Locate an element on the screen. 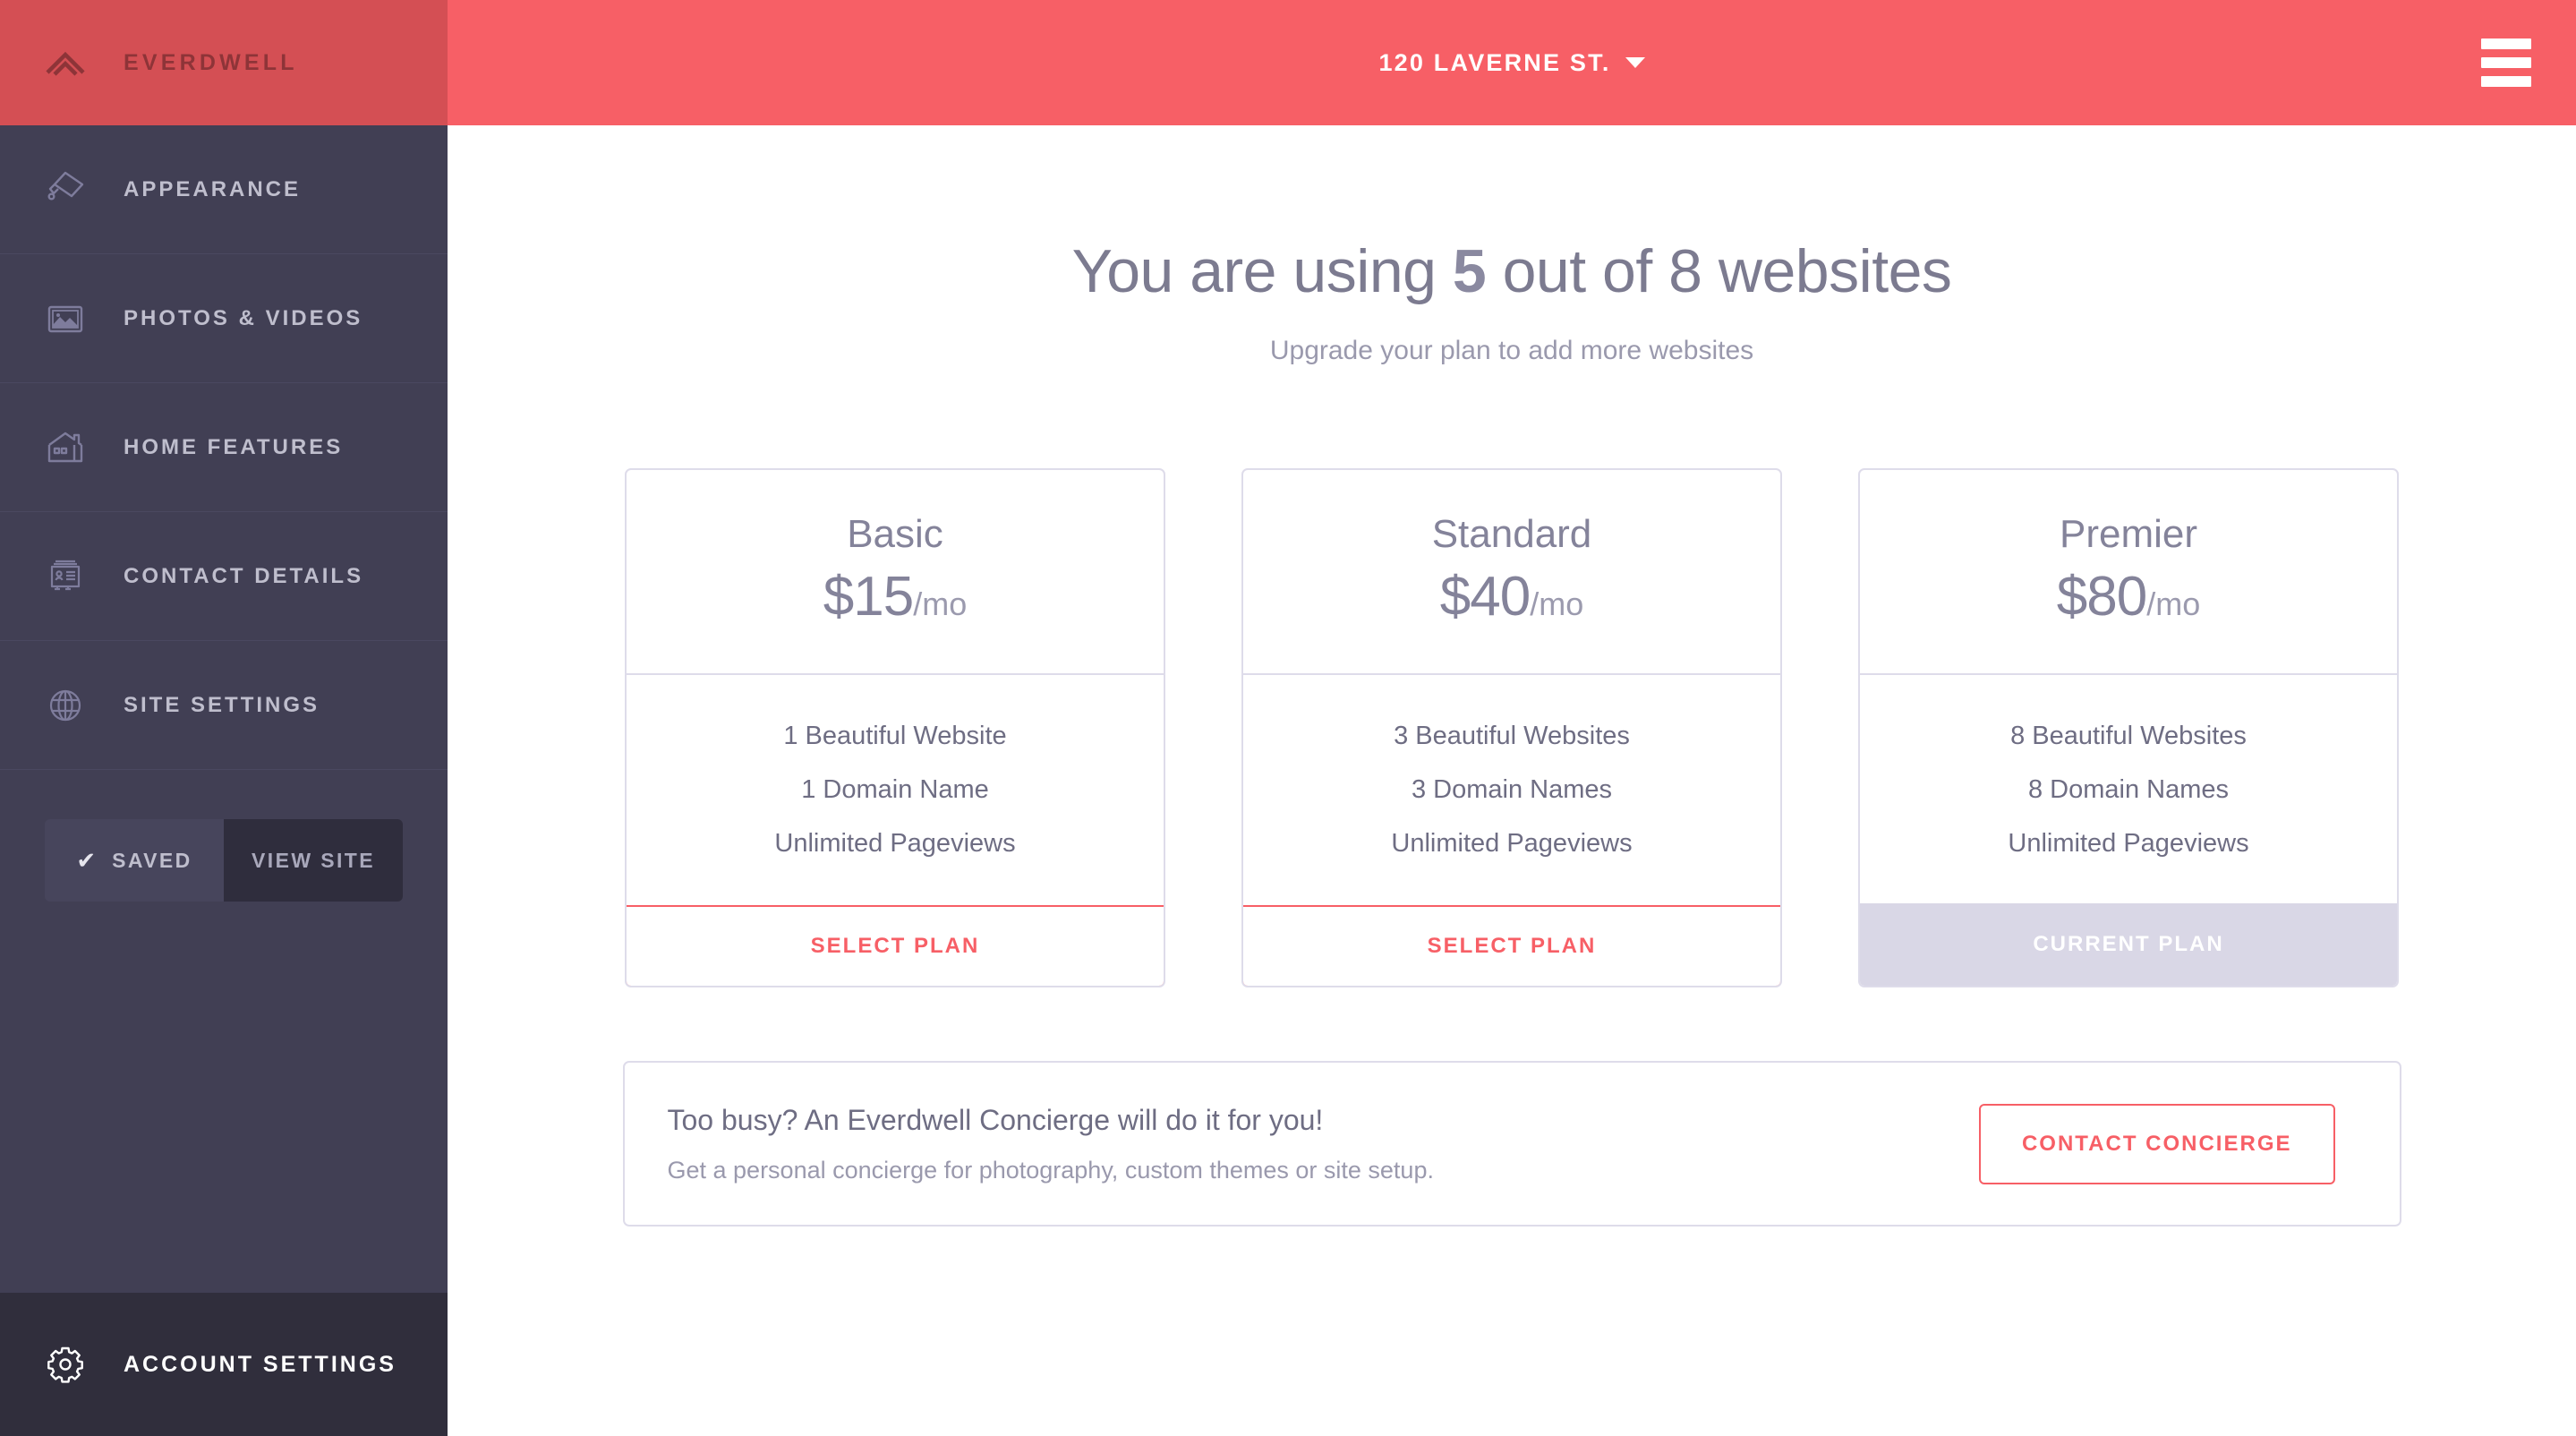  plan-feature: 3 Beautiful Websites is located at coordinates (1512, 736).